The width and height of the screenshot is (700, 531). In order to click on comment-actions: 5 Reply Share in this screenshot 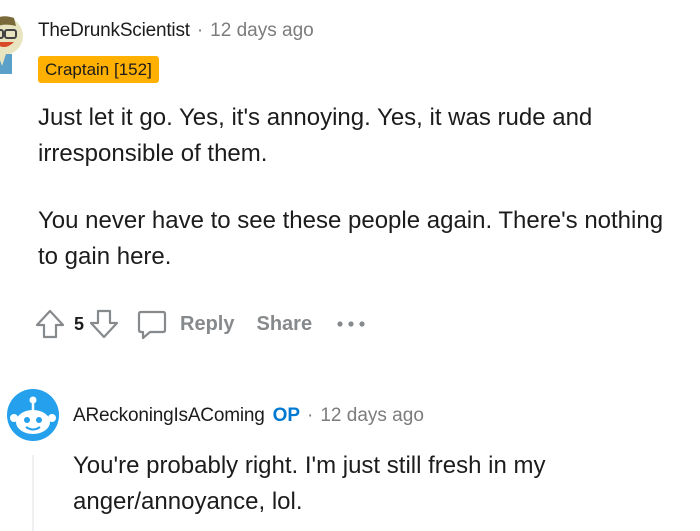, I will do `click(199, 324)`.